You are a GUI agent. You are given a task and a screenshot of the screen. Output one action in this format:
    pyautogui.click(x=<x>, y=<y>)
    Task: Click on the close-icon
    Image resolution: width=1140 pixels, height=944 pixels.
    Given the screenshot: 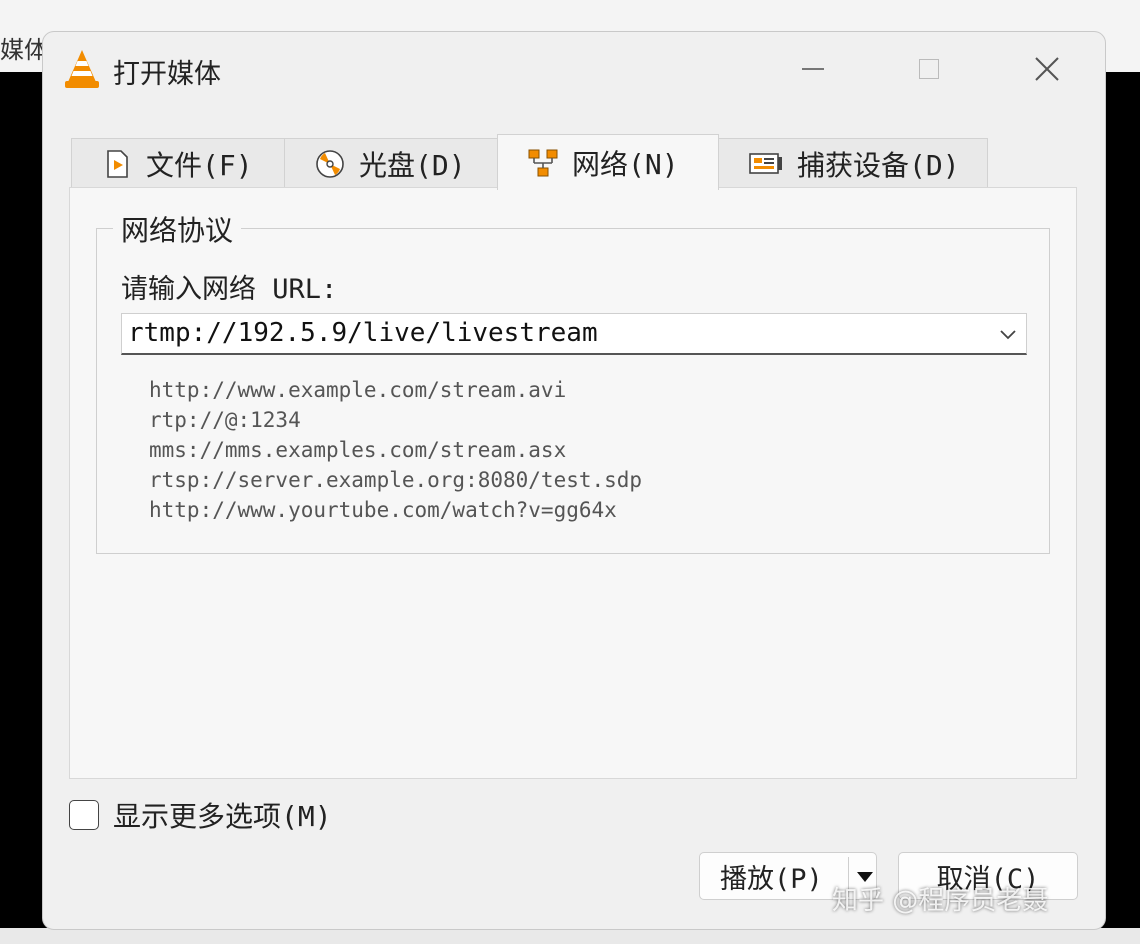 What is the action you would take?
    pyautogui.click(x=1047, y=69)
    